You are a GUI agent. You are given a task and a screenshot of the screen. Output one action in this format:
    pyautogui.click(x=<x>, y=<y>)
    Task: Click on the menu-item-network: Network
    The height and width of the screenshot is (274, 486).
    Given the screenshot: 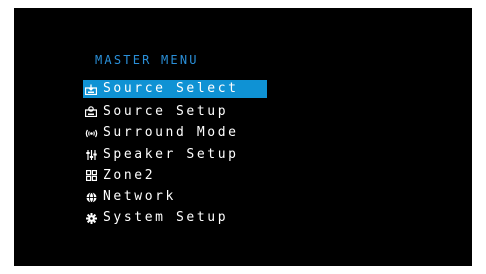 What is the action you would take?
    pyautogui.click(x=175, y=196)
    